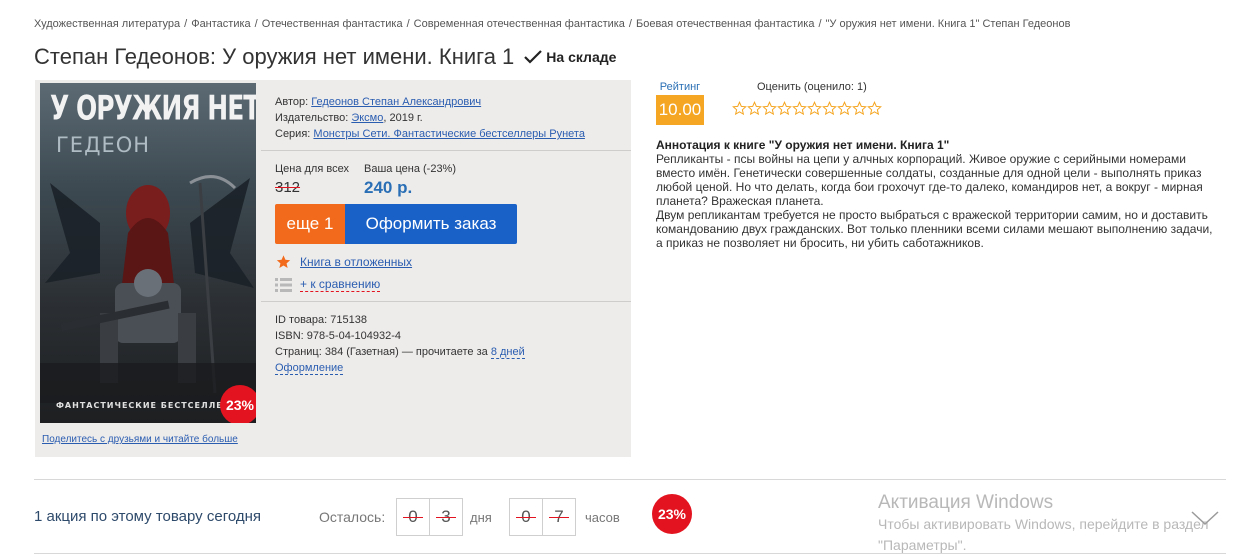 The width and height of the screenshot is (1236, 557). What do you see at coordinates (153, 108) in the screenshot?
I see `cover-title: У ОРУЖИЯ НЕТ ИМЕНИ` at bounding box center [153, 108].